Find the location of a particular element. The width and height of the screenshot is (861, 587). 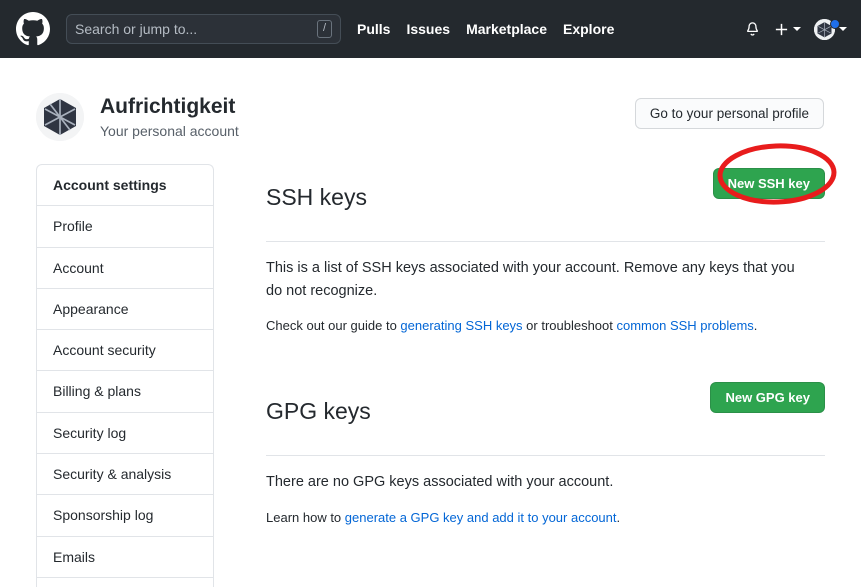

plus-icon is located at coordinates (781, 29).